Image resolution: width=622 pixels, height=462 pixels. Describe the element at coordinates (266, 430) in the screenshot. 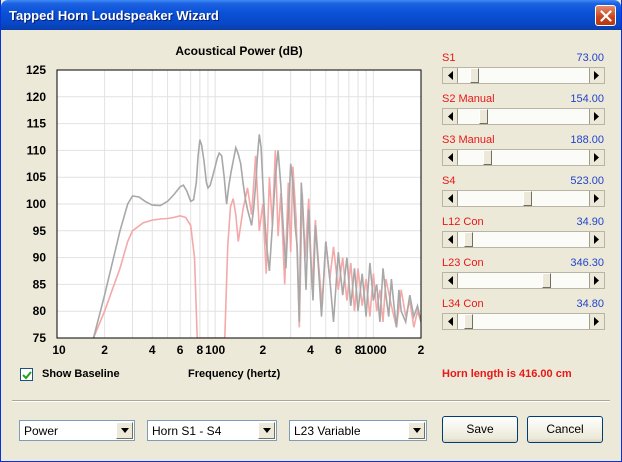

I see `horn-combo-dropdown` at that location.